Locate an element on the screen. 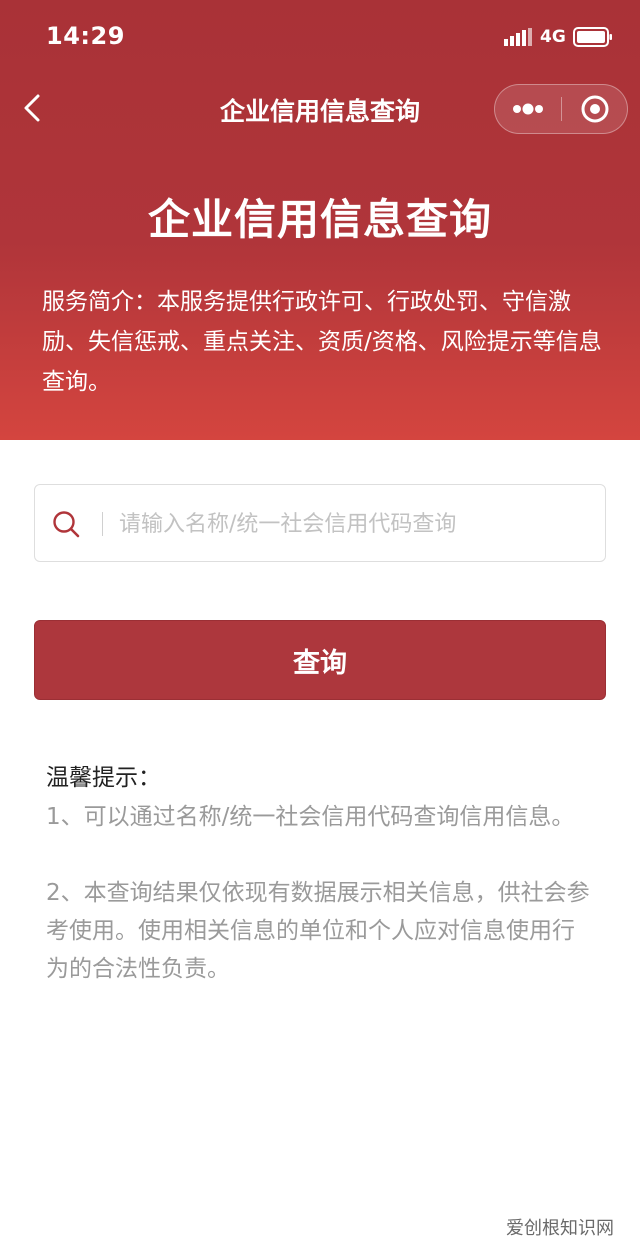  more-dots-icon is located at coordinates (528, 109).